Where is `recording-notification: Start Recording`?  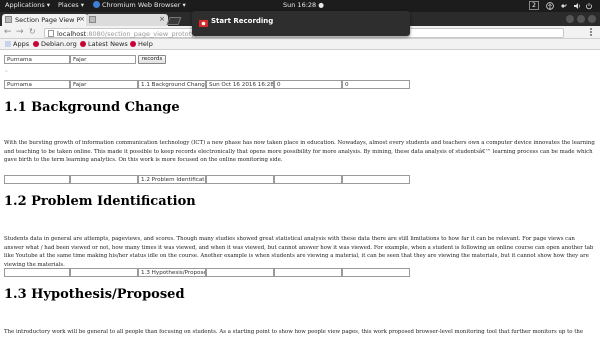
recording-notification: Start Recording is located at coordinates (301, 23).